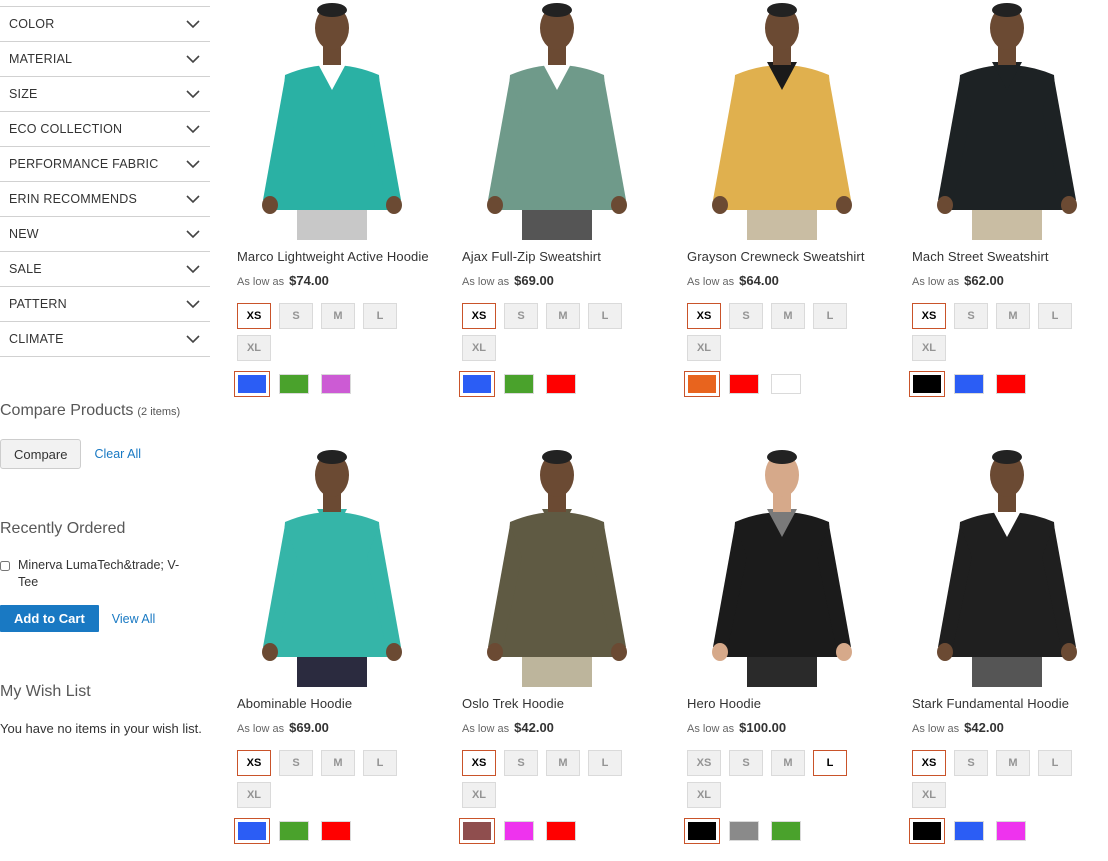 The width and height of the screenshot is (1108, 861). Describe the element at coordinates (788, 703) in the screenshot. I see `product-name: Hero Hoodie` at that location.